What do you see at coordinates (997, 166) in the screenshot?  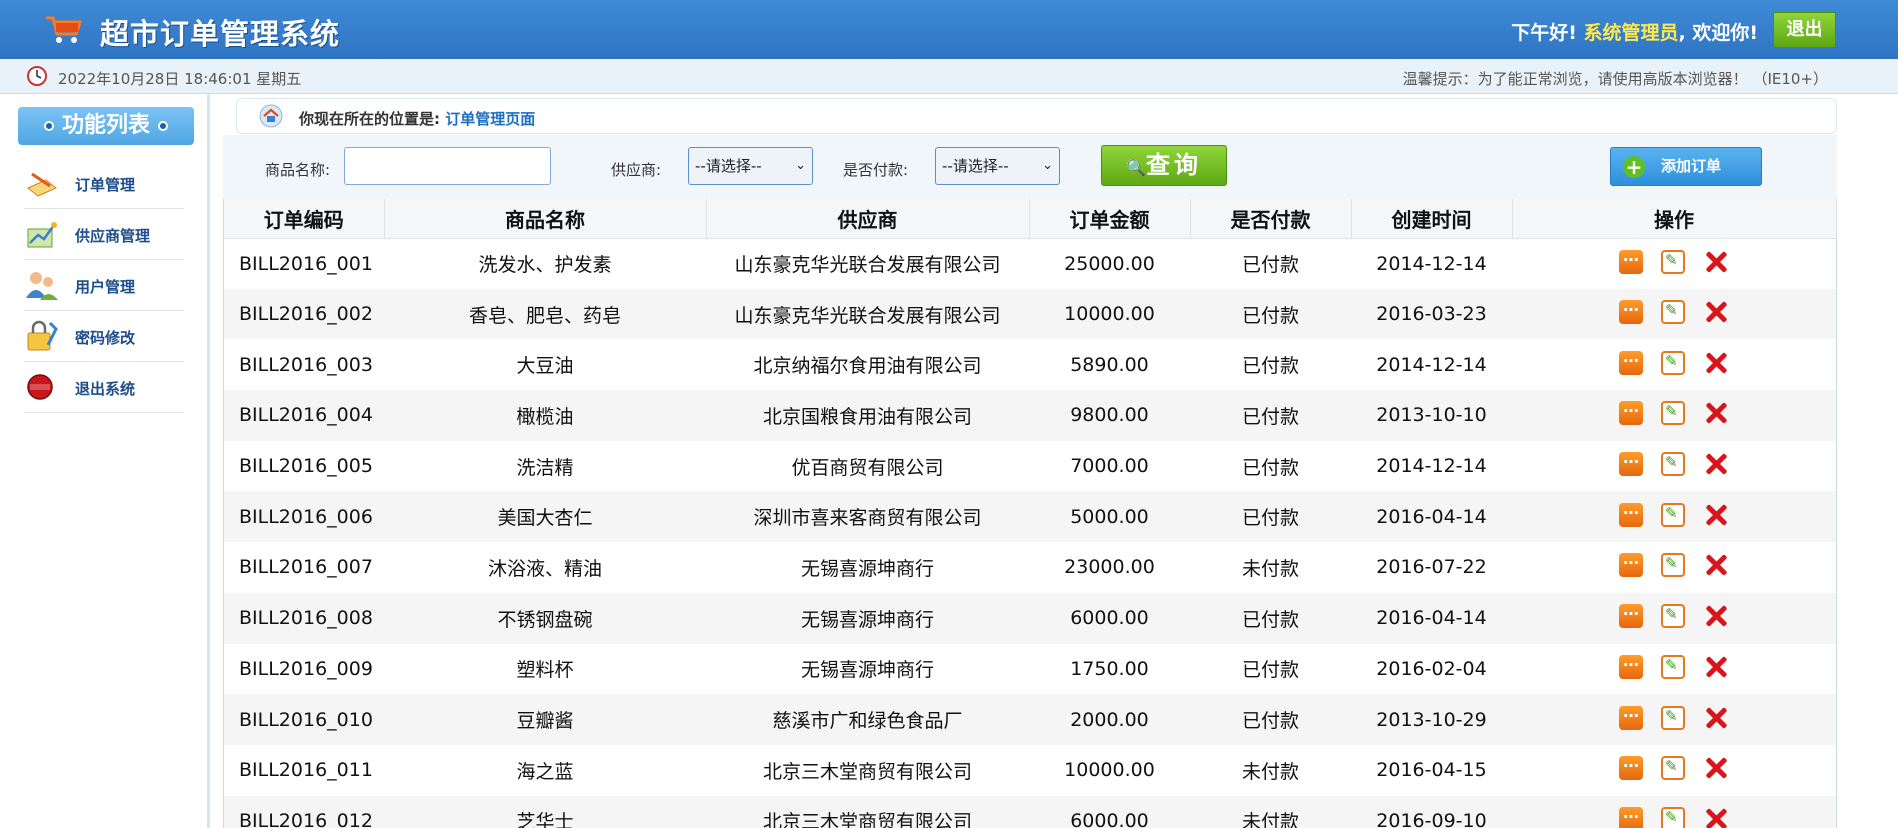 I see `paid-select: --请选择-- ⌄` at bounding box center [997, 166].